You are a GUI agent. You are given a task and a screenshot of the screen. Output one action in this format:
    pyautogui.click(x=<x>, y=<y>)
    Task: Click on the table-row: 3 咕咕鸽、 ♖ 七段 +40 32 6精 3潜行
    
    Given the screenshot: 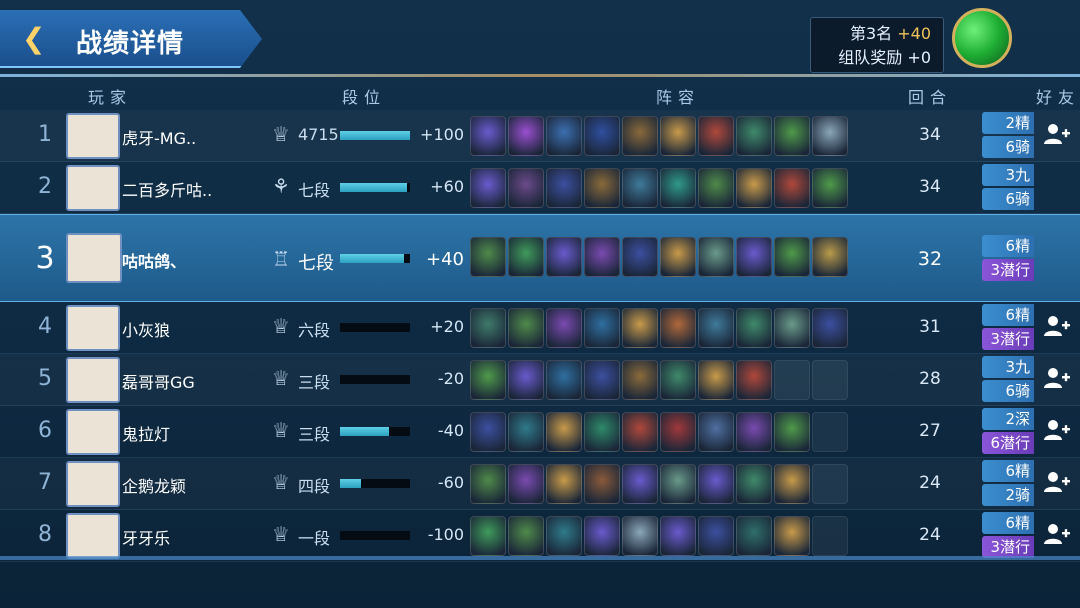 What is the action you would take?
    pyautogui.click(x=540, y=258)
    